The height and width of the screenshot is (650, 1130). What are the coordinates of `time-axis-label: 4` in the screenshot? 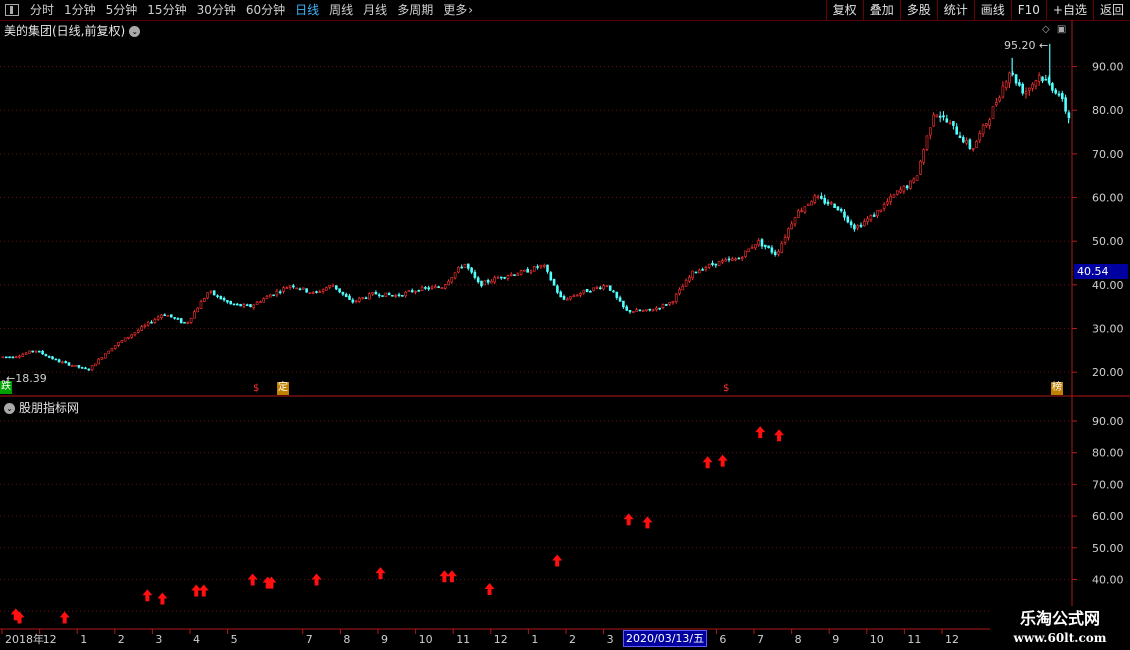 It's located at (196, 639).